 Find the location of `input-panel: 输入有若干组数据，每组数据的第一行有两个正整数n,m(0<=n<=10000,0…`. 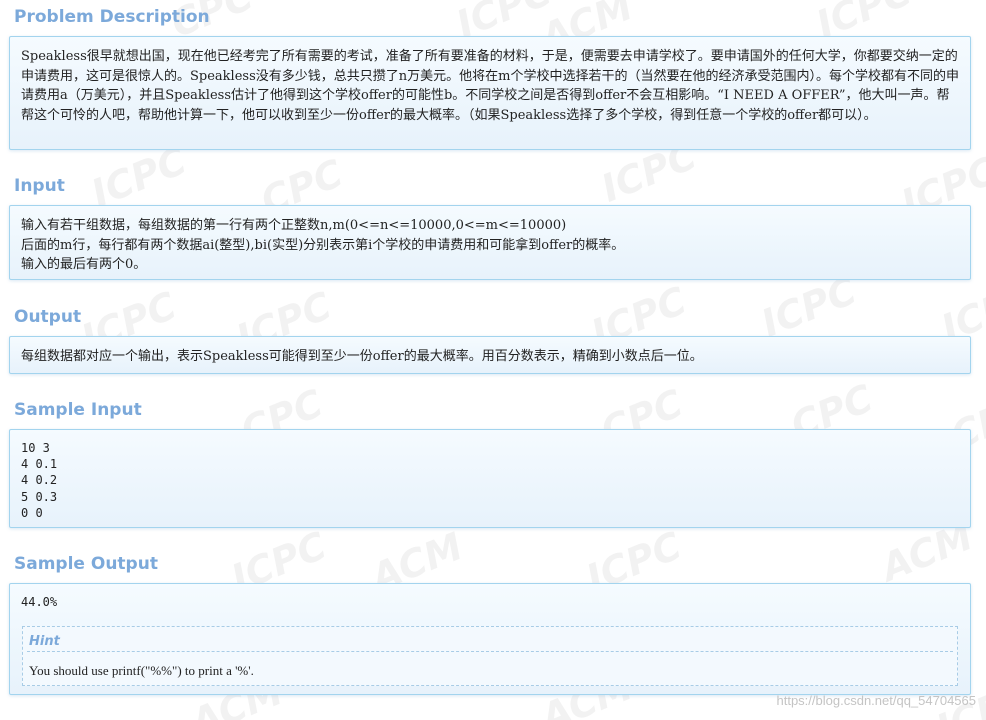

input-panel: 输入有若干组数据，每组数据的第一行有两个正整数n,m(0<=n<=10000,0… is located at coordinates (490, 242).